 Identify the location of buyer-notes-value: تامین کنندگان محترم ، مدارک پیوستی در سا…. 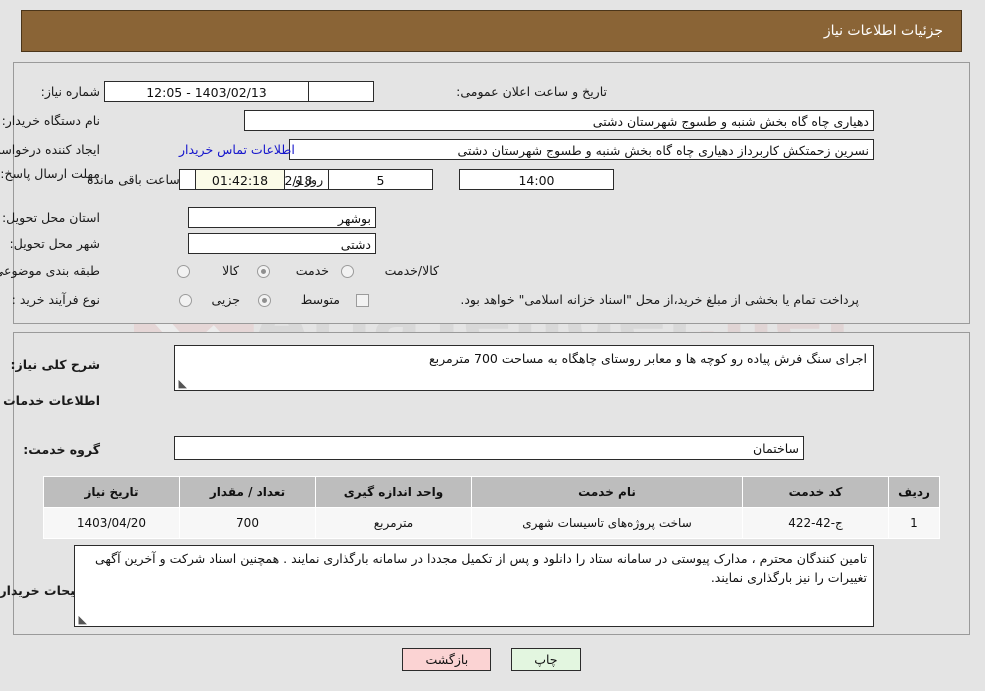
(481, 568).